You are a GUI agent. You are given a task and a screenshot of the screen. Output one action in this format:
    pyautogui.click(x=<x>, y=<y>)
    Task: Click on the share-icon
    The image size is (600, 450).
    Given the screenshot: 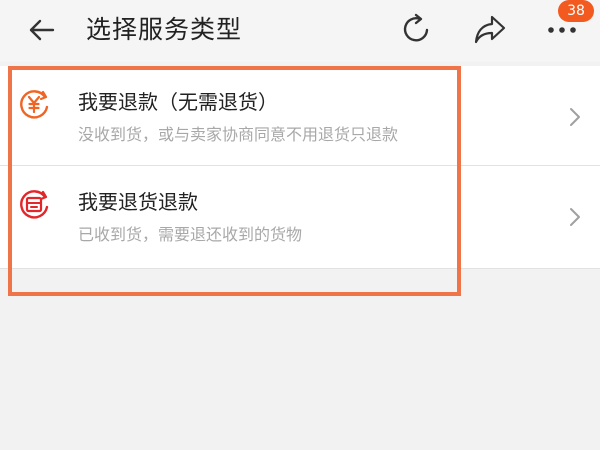 What is the action you would take?
    pyautogui.click(x=490, y=29)
    